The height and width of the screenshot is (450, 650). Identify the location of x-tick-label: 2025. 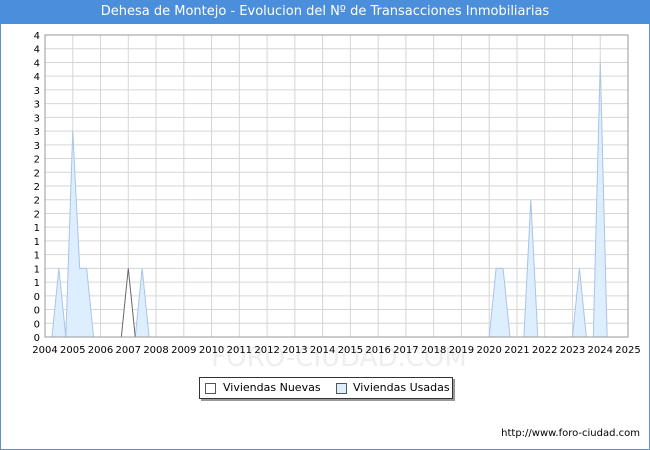
(627, 350).